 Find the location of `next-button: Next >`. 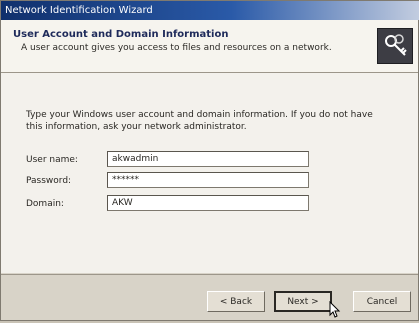

next-button: Next > is located at coordinates (303, 301).